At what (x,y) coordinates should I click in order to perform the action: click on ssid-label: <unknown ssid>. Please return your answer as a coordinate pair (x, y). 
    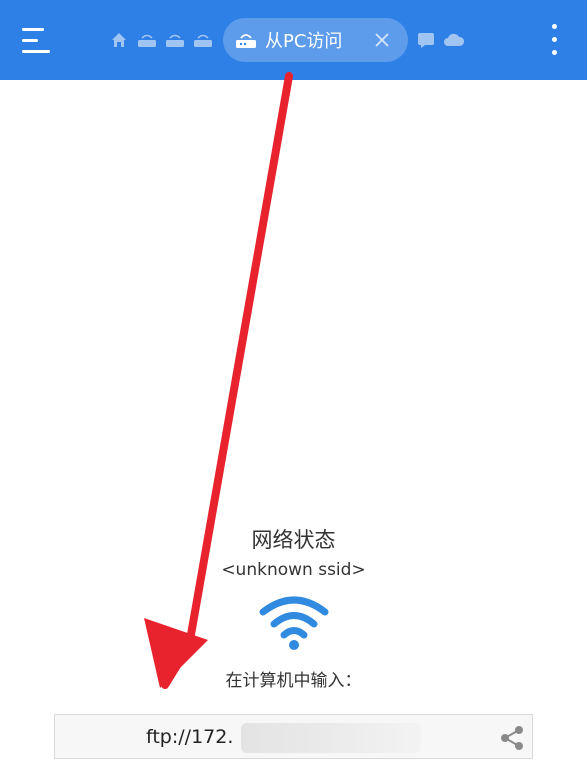
    Looking at the image, I should click on (293, 570).